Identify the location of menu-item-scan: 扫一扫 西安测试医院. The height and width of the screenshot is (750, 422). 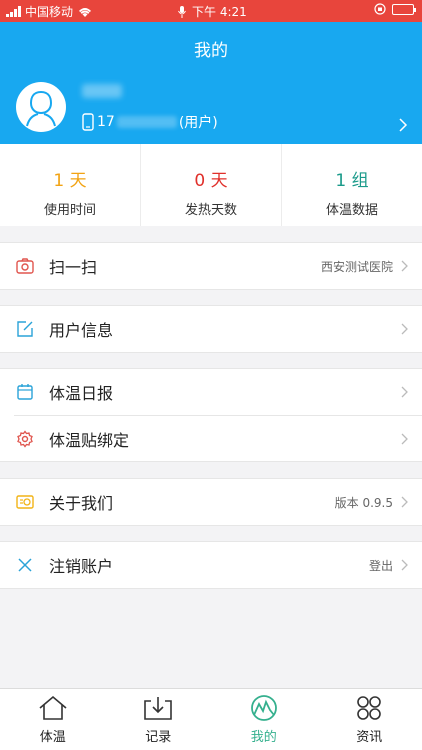
(211, 266).